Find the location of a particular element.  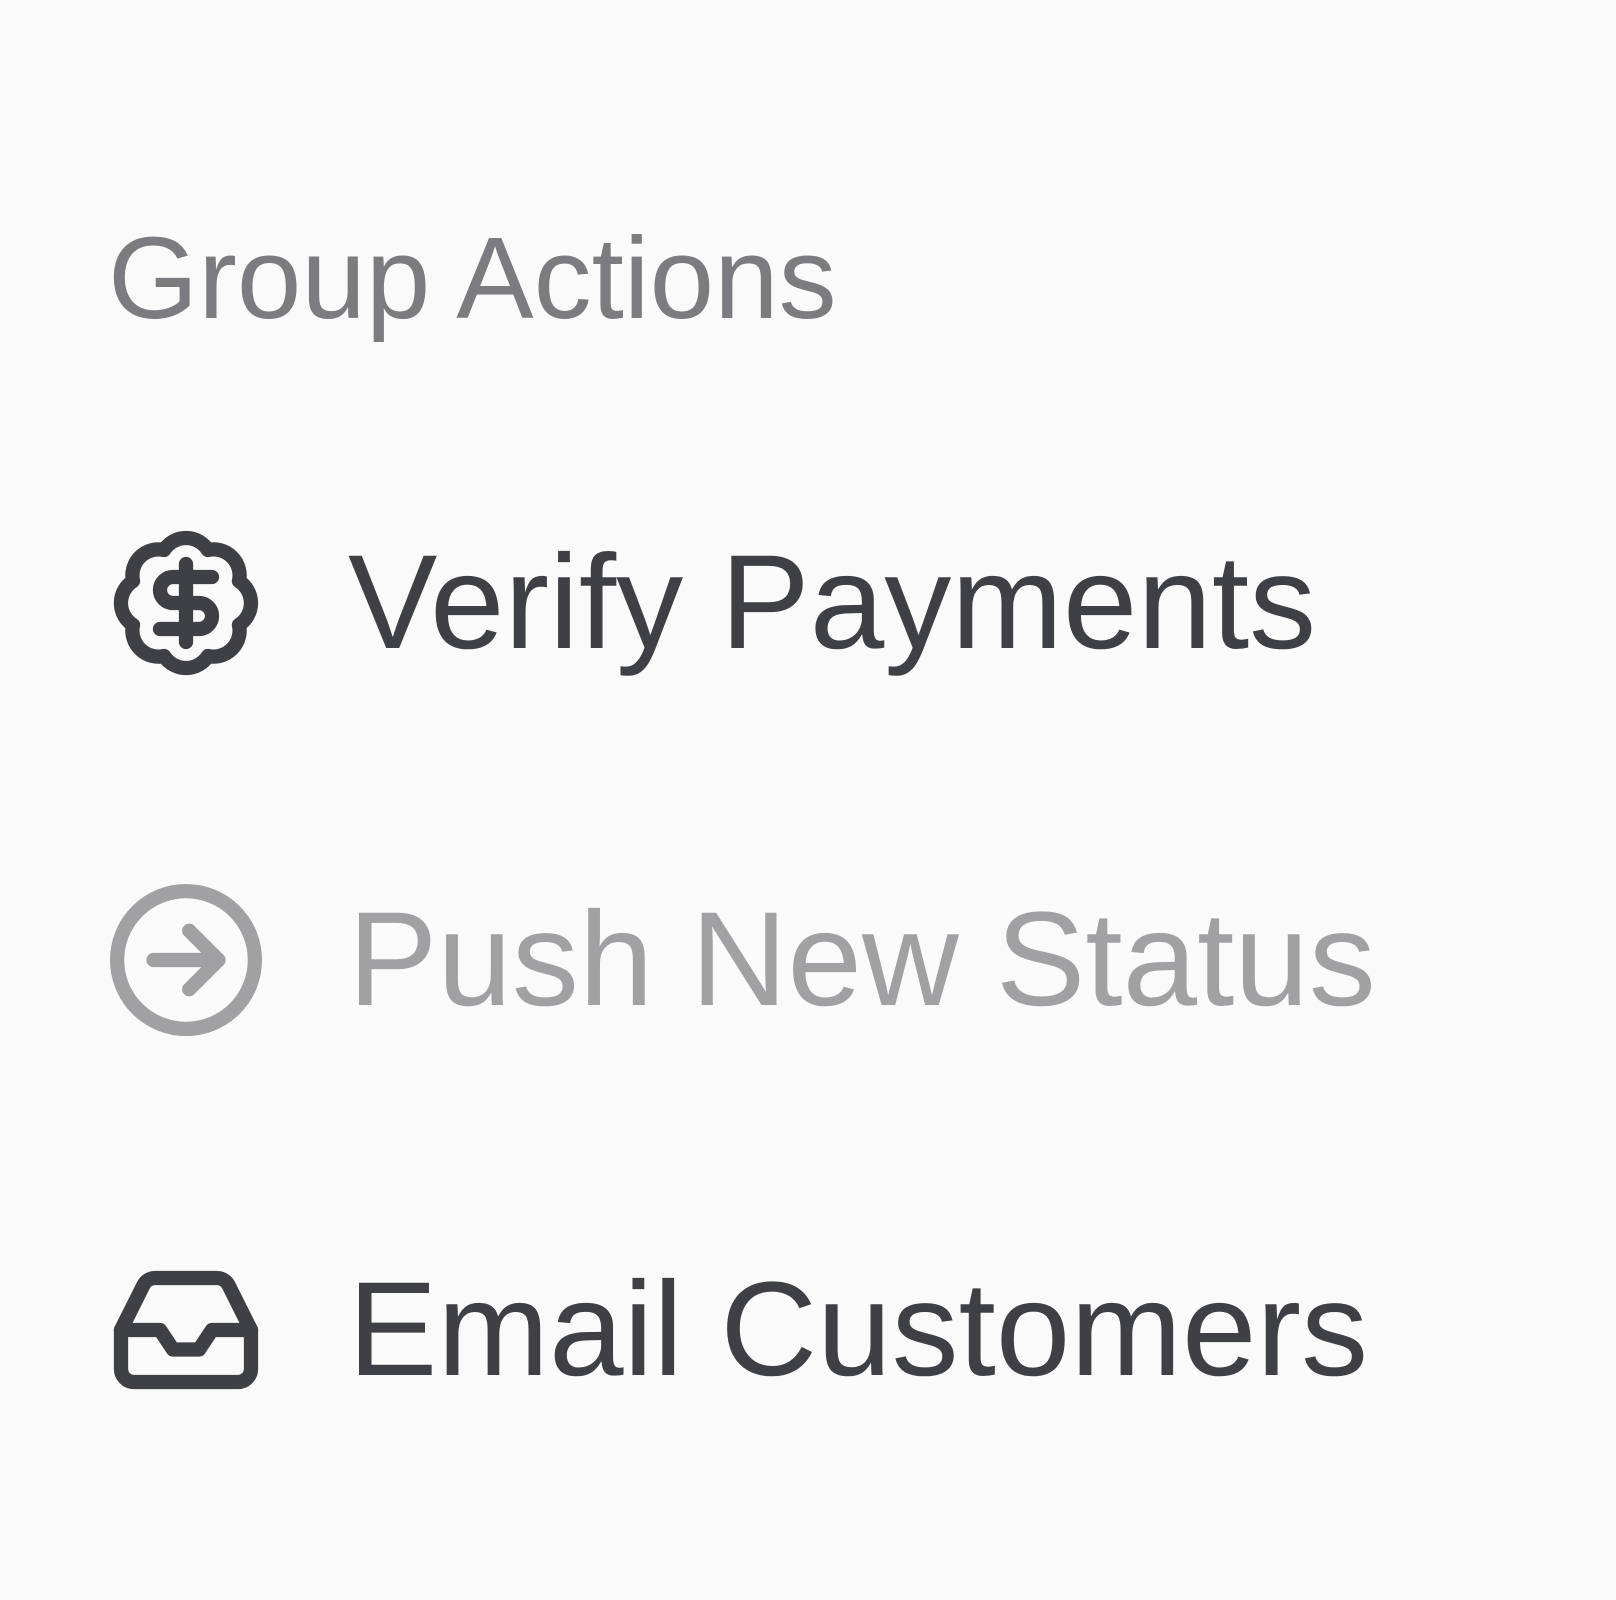

inbox-icon is located at coordinates (186, 1330).